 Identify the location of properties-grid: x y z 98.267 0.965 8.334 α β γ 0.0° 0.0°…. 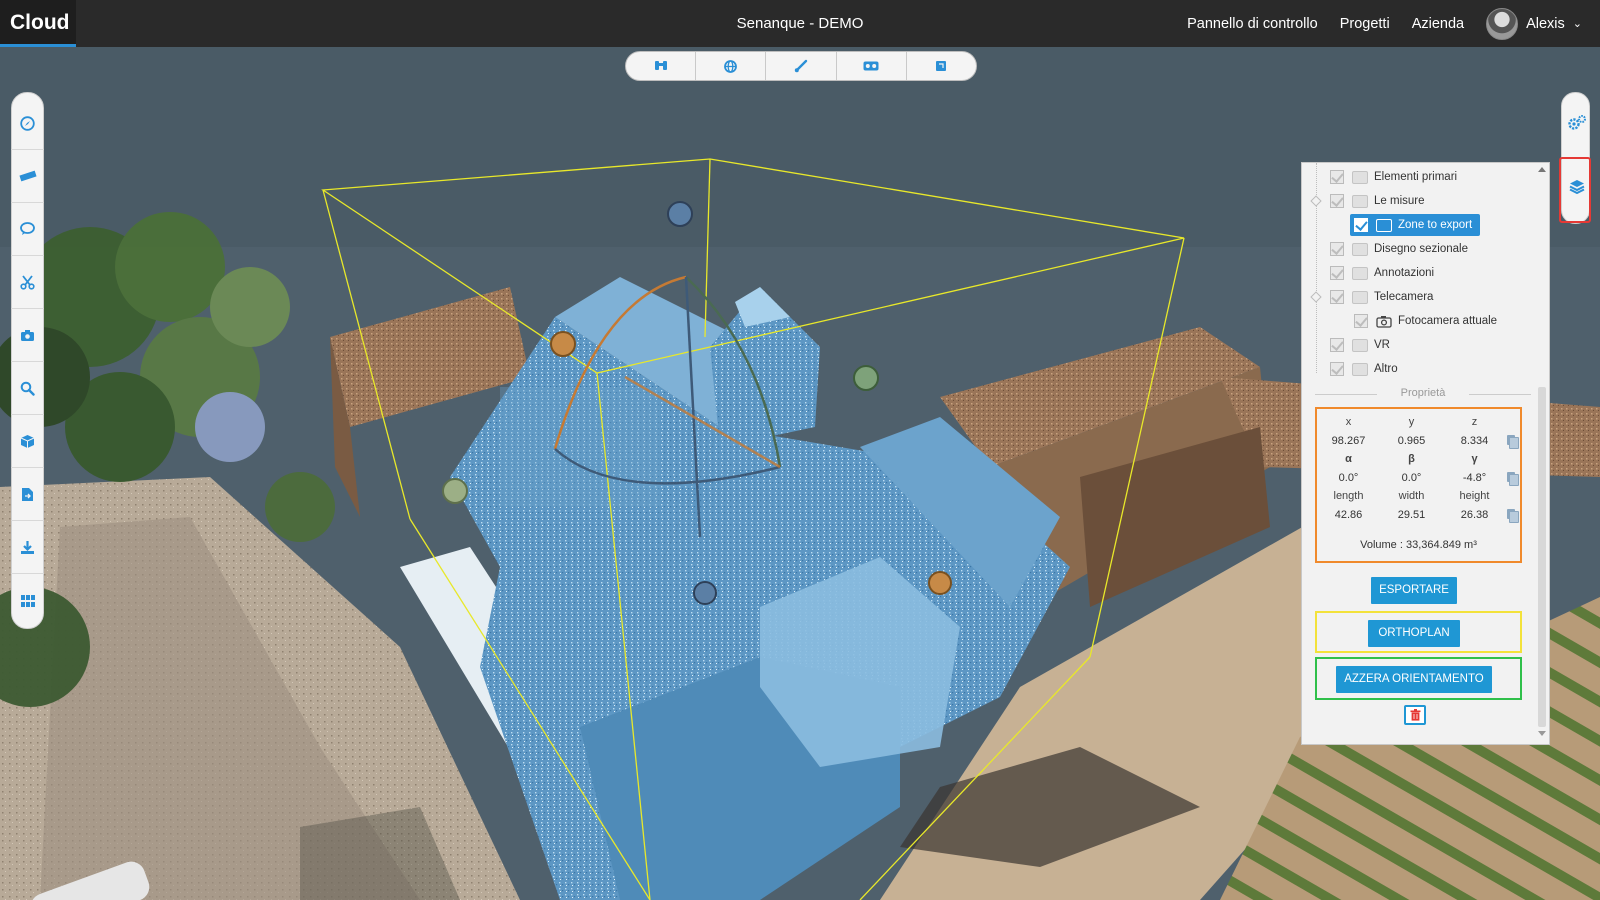
(1418, 468).